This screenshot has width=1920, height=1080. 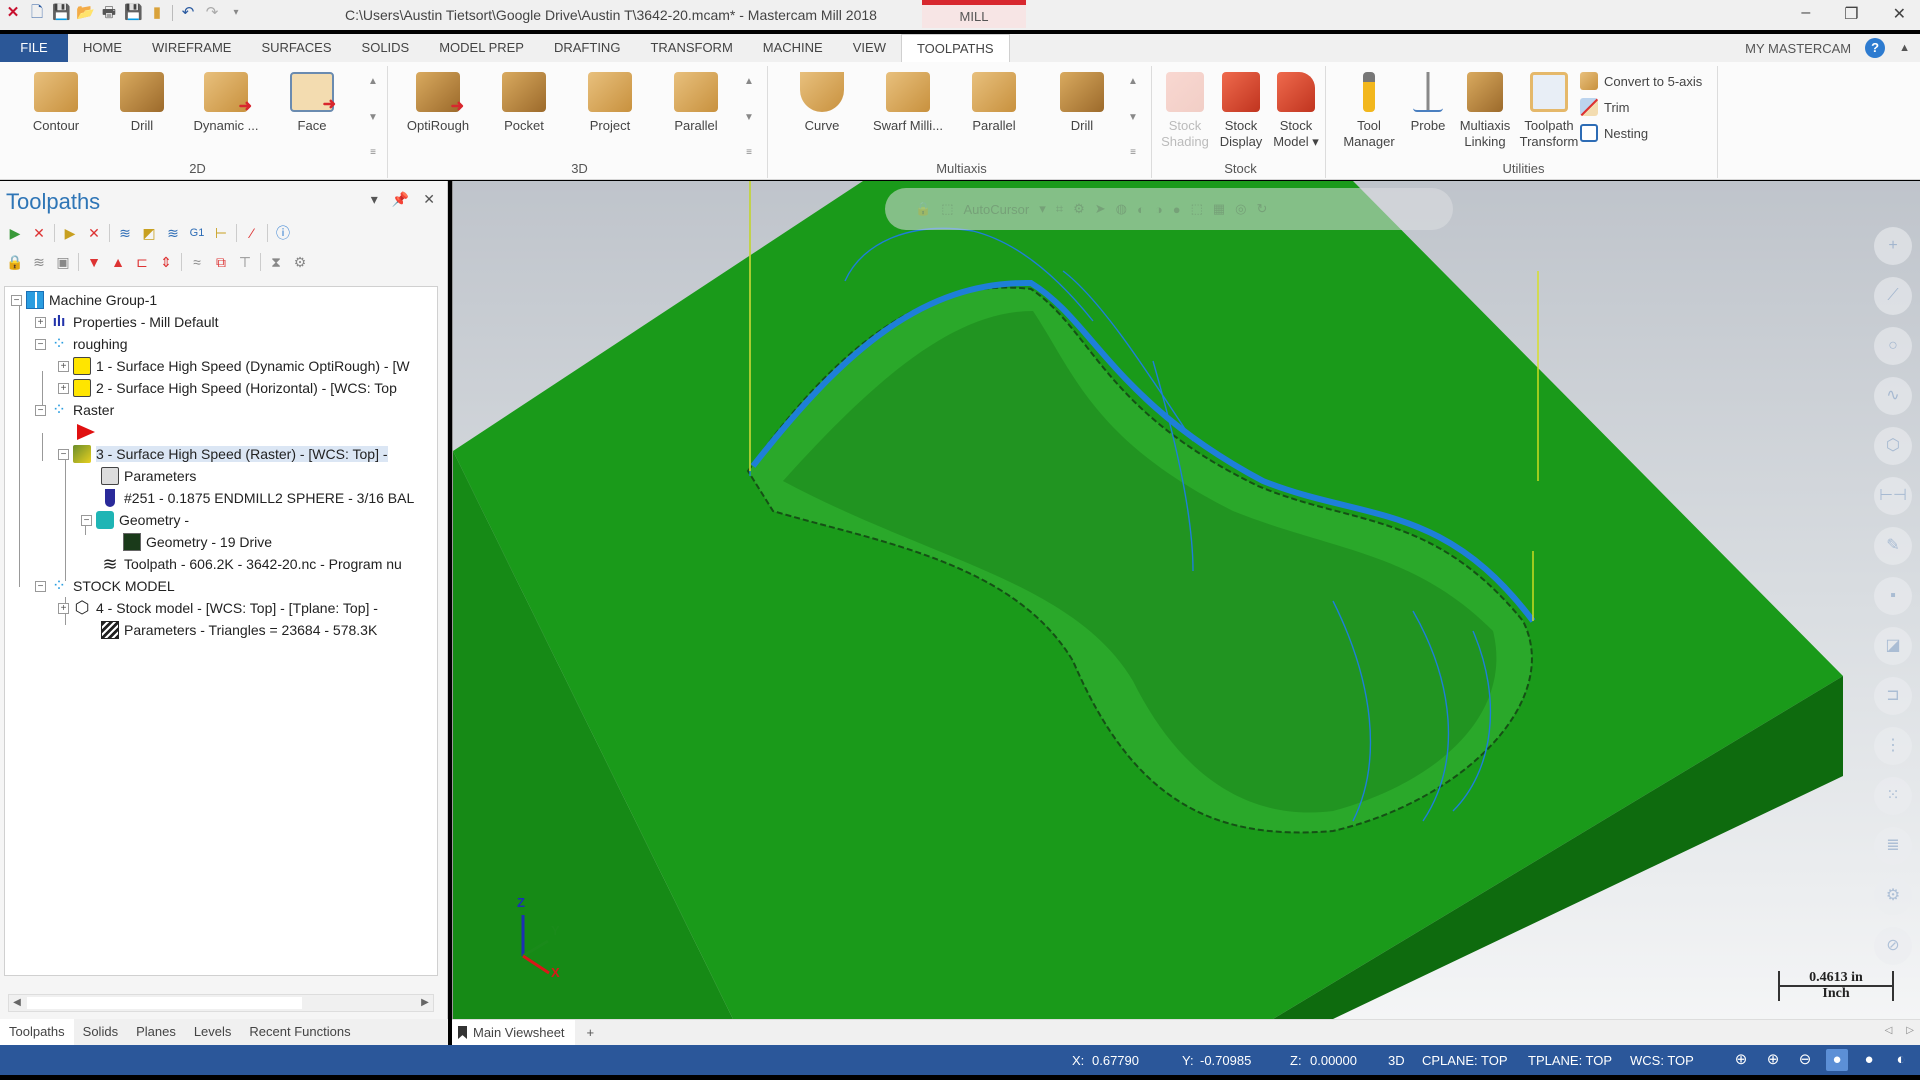 I want to click on stock-display-button: Stock Display, so click(x=1241, y=111).